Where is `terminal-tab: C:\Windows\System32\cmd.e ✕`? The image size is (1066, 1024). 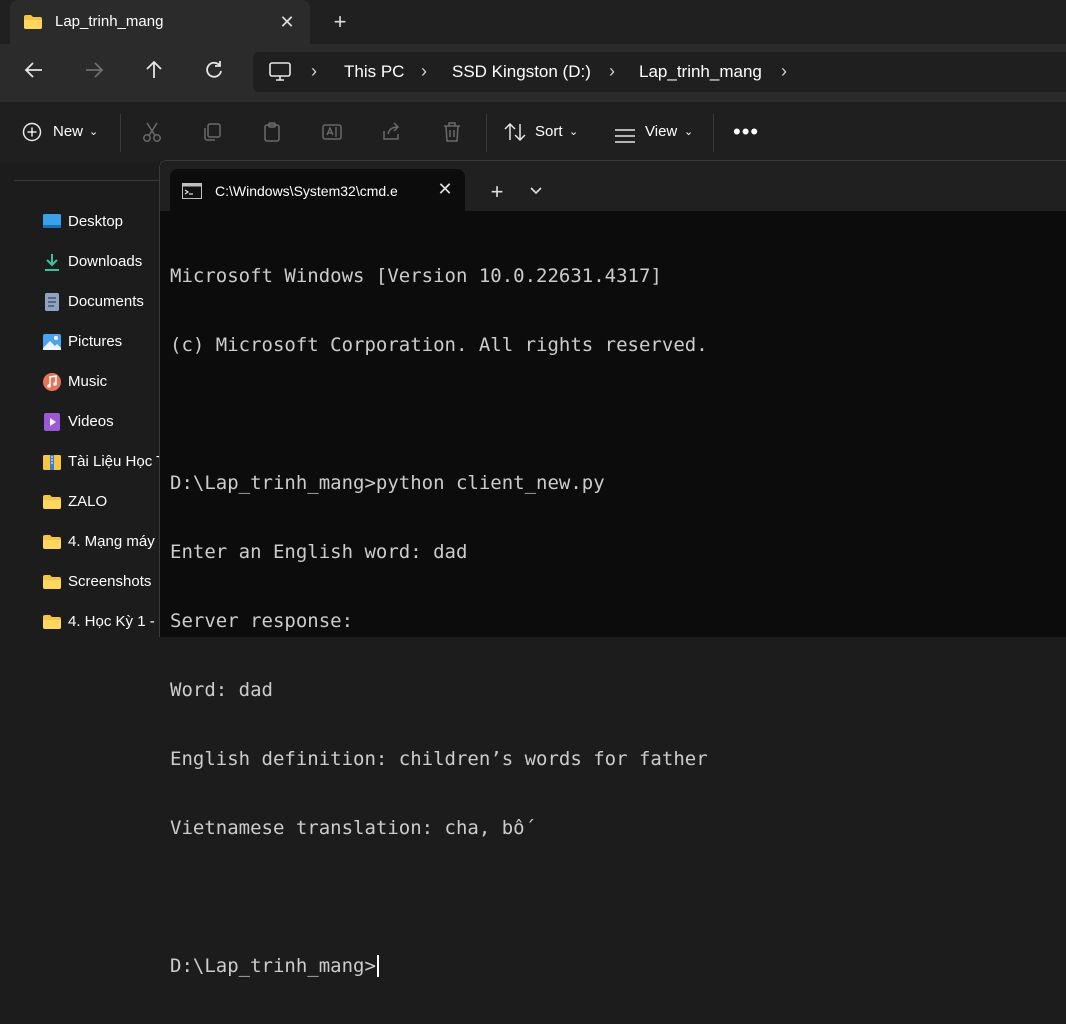 terminal-tab: C:\Windows\System32\cmd.e ✕ is located at coordinates (317, 190).